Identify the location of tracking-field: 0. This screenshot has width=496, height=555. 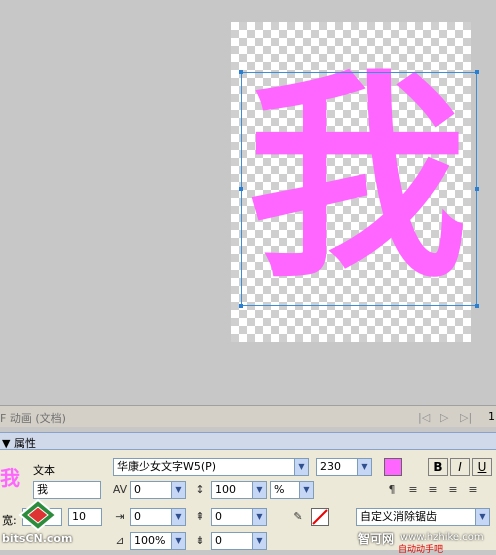
(151, 490).